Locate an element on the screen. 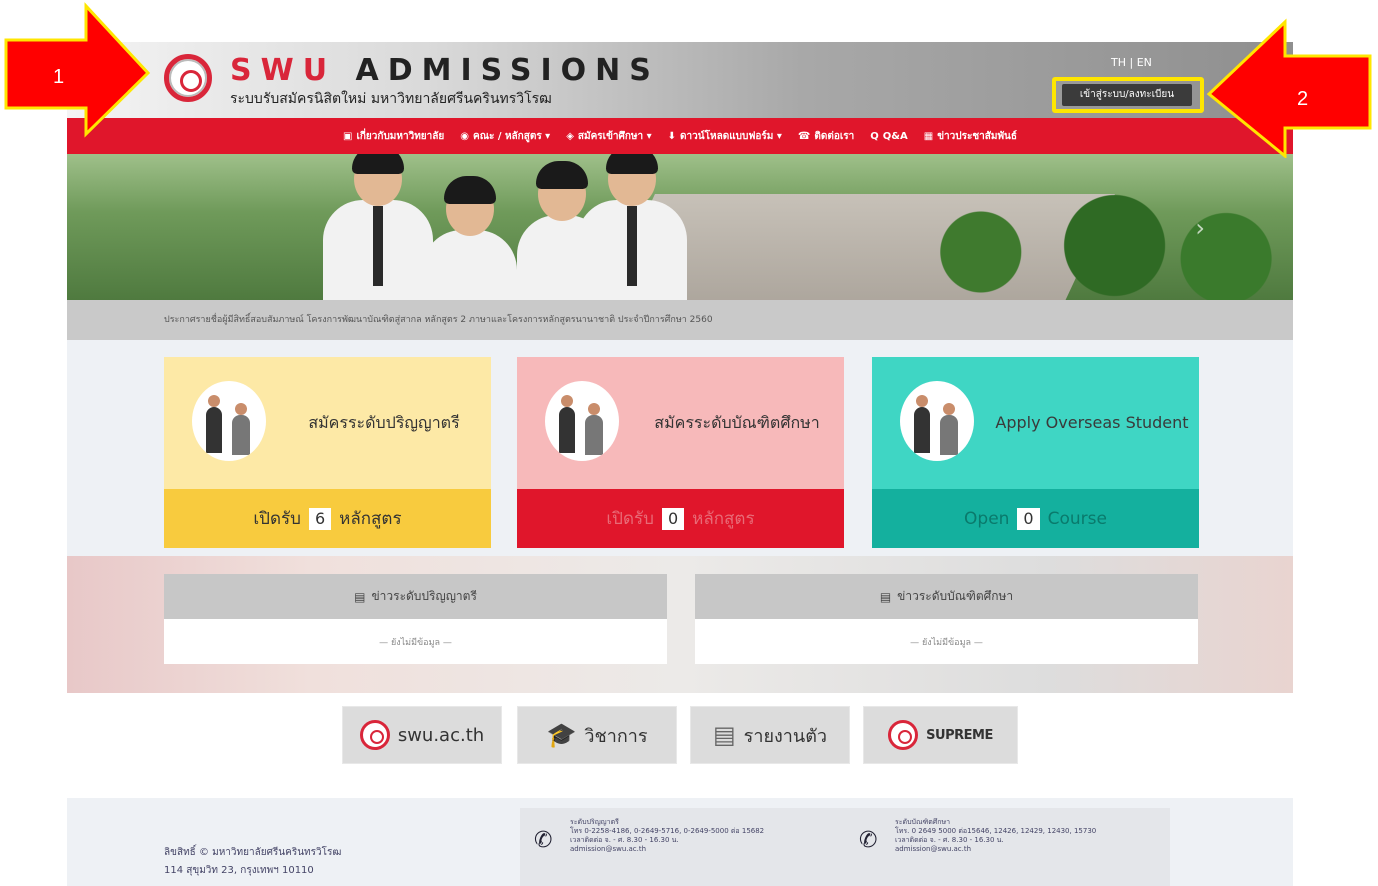  link-academic: 🎓 วิชาการ is located at coordinates (597, 735).